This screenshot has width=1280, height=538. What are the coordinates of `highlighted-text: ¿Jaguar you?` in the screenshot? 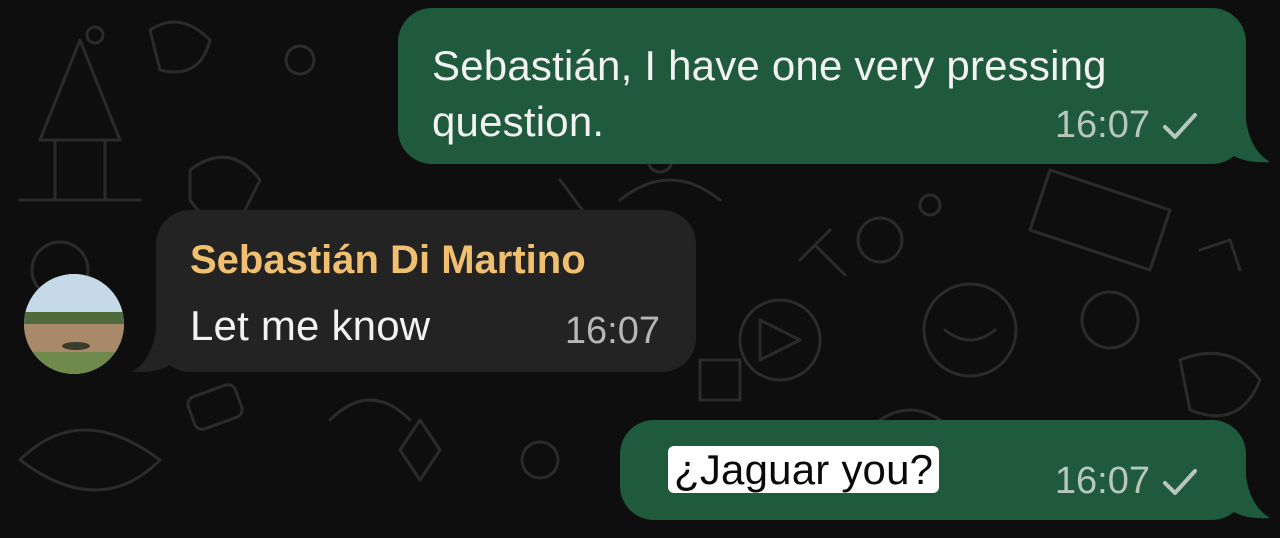 It's located at (804, 469).